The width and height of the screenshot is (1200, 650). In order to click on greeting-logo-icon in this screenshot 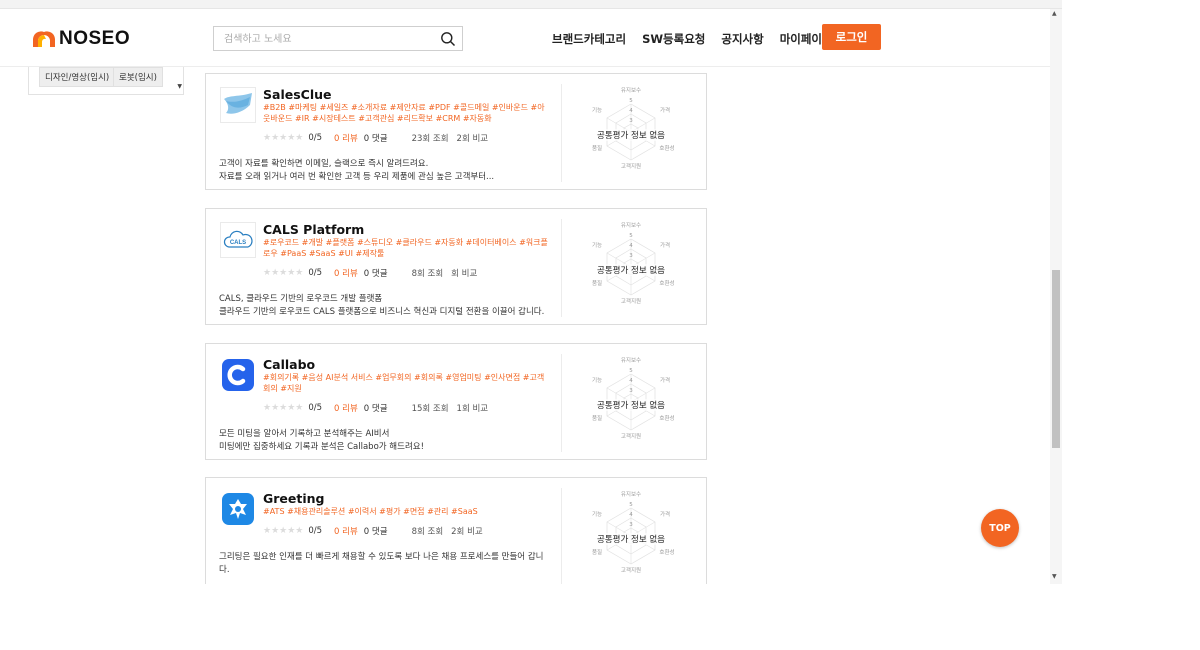, I will do `click(238, 509)`.